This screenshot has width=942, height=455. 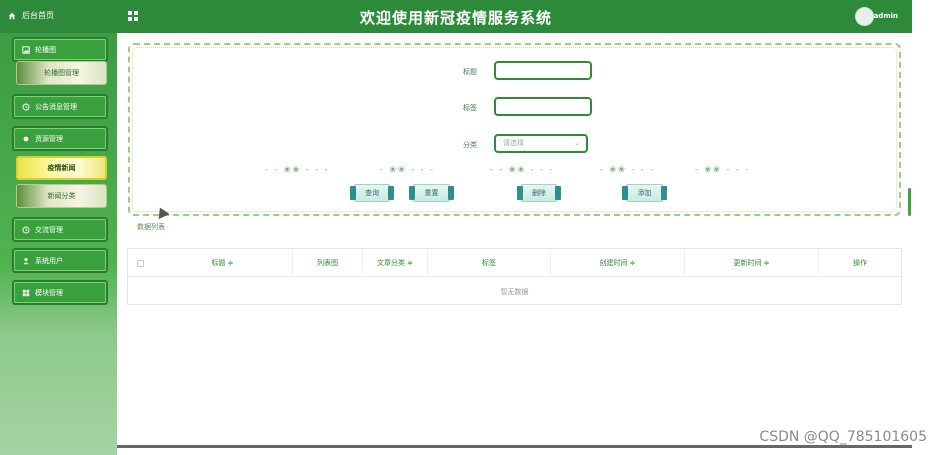 What do you see at coordinates (49, 292) in the screenshot?
I see `sidebar-item-label: 模块管理` at bounding box center [49, 292].